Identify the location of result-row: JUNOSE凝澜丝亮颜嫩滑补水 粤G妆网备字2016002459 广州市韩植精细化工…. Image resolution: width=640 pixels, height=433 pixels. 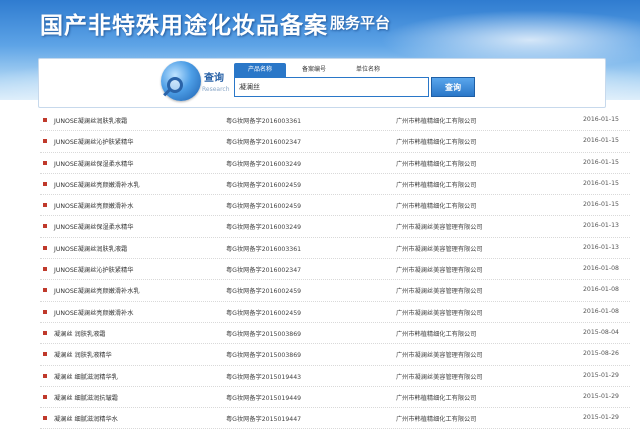
(335, 206).